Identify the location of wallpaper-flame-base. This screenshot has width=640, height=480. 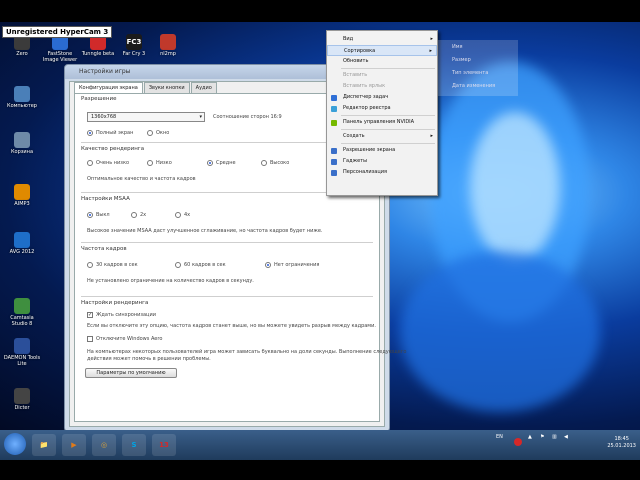
(500, 332).